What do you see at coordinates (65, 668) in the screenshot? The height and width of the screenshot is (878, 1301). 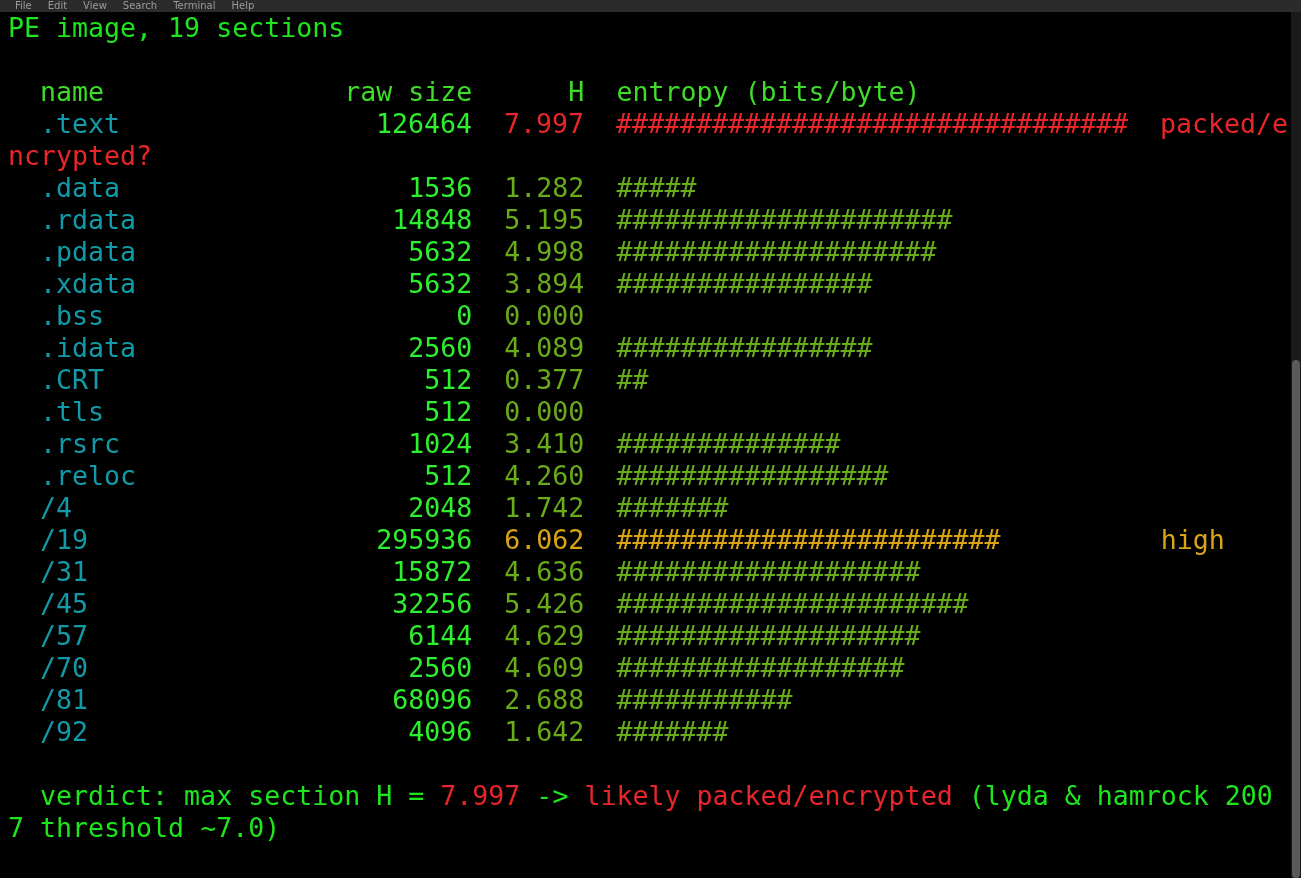 I see `section-name: /70` at bounding box center [65, 668].